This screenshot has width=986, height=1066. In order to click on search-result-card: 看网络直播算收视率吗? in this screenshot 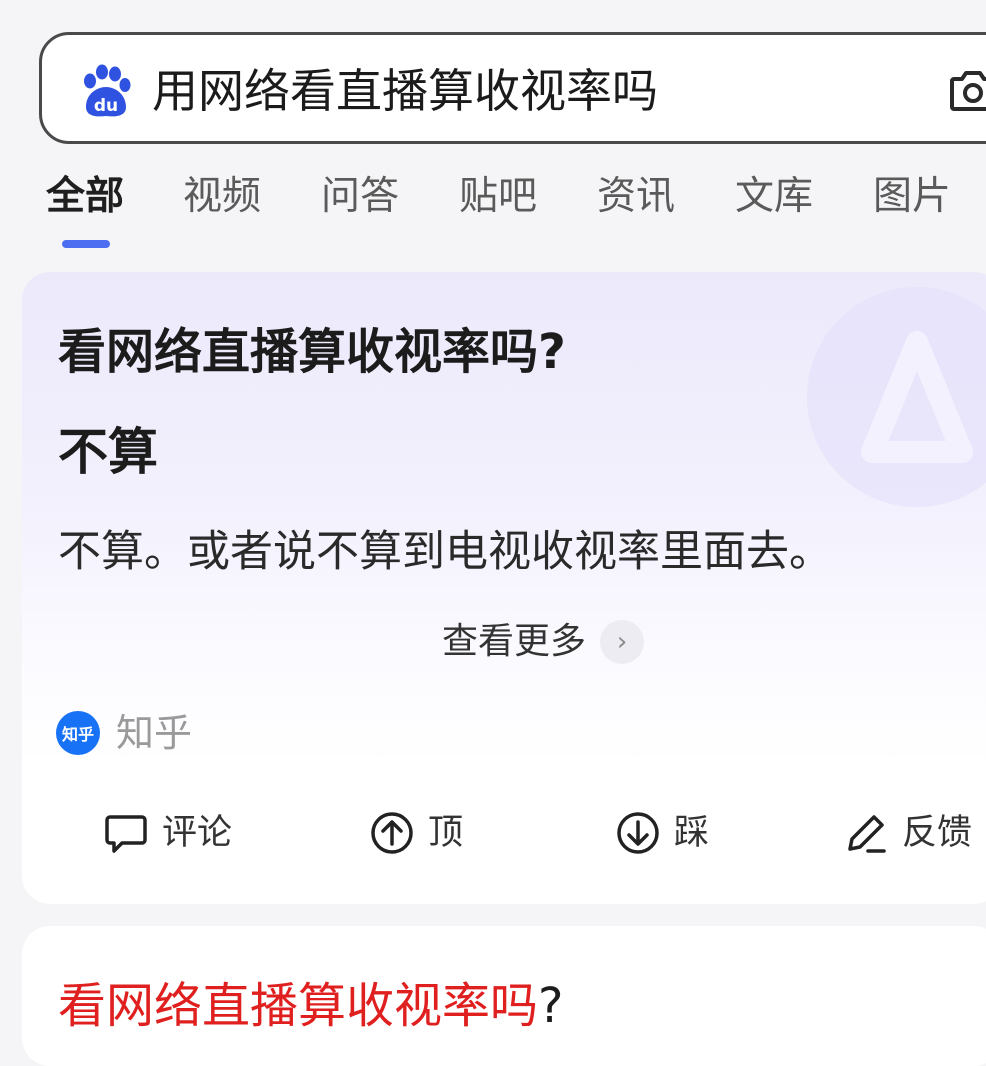, I will do `click(504, 996)`.